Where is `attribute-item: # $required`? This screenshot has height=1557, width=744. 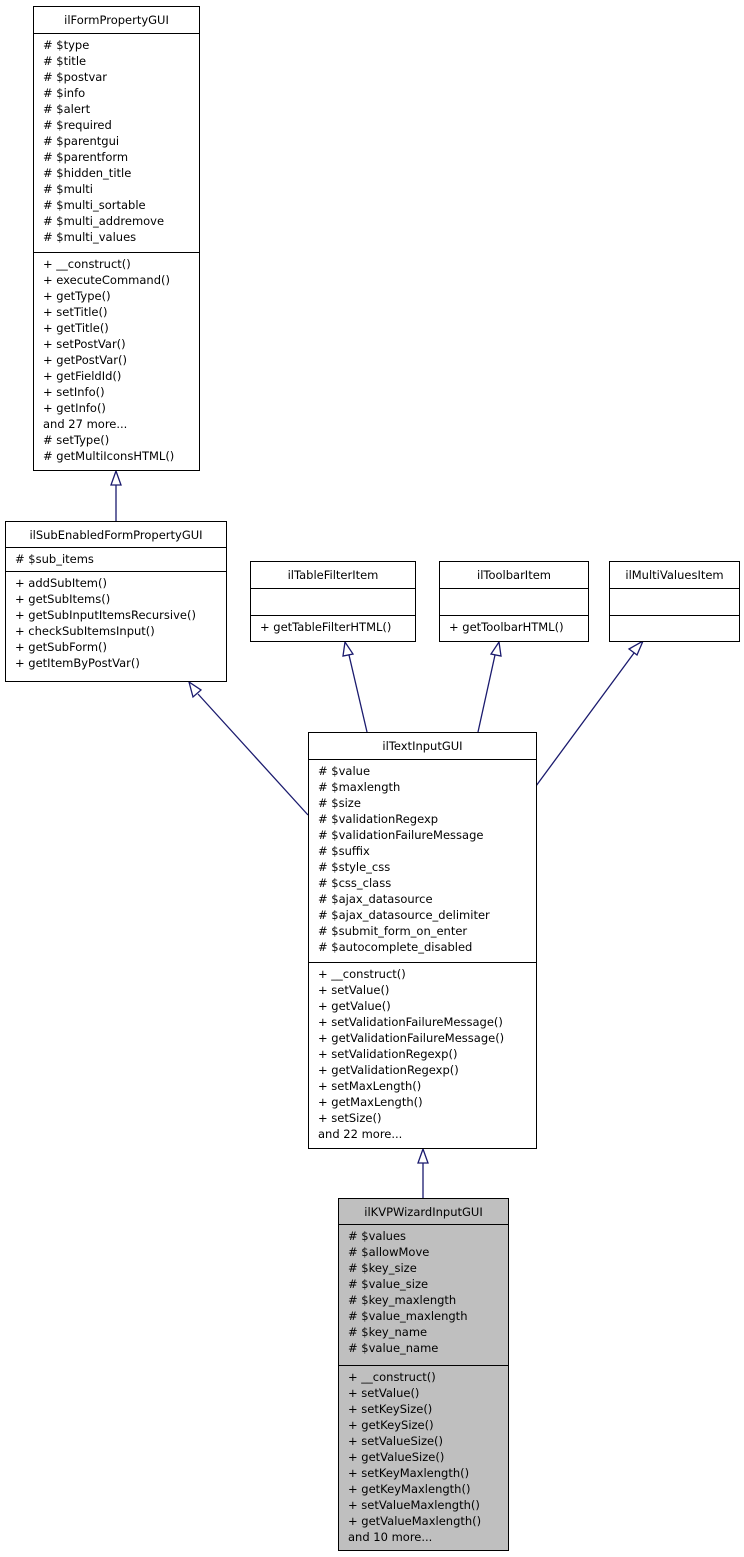
attribute-item: # $required is located at coordinates (77, 125).